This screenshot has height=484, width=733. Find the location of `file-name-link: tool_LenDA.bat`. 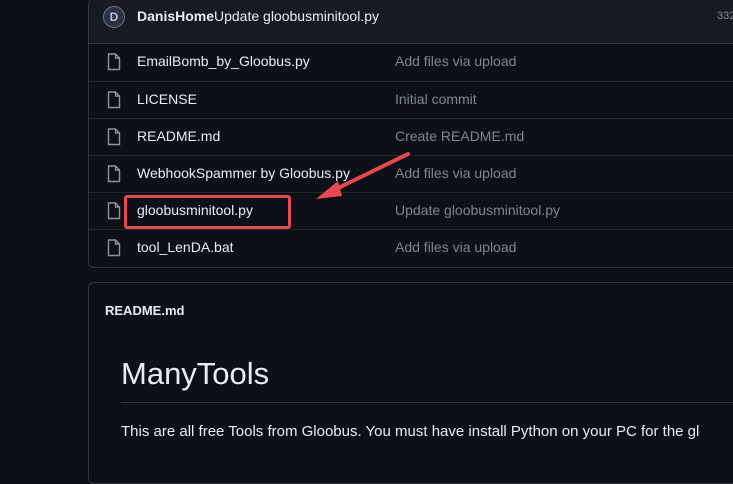

file-name-link: tool_LenDA.bat is located at coordinates (185, 247).